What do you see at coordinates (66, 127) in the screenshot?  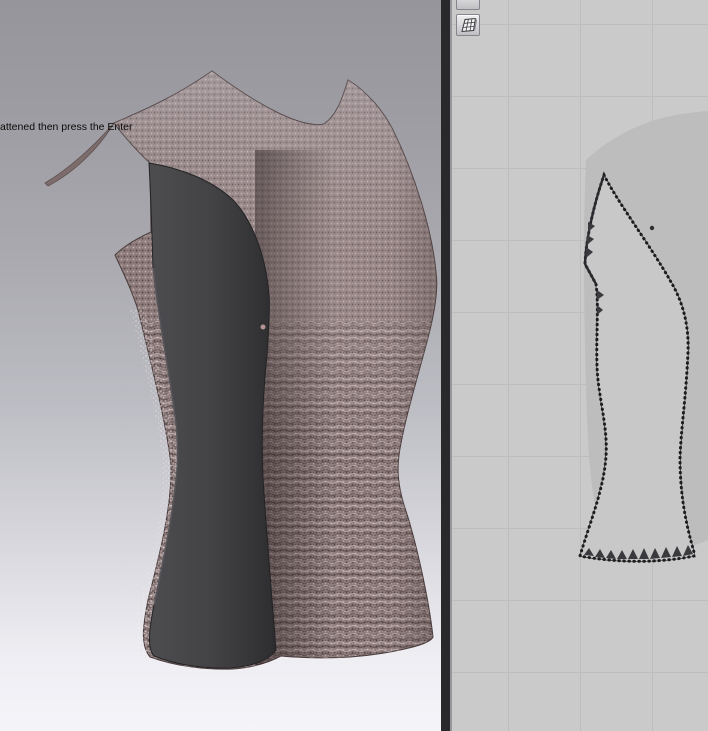 I see `hint-text: attened then press the Enter` at bounding box center [66, 127].